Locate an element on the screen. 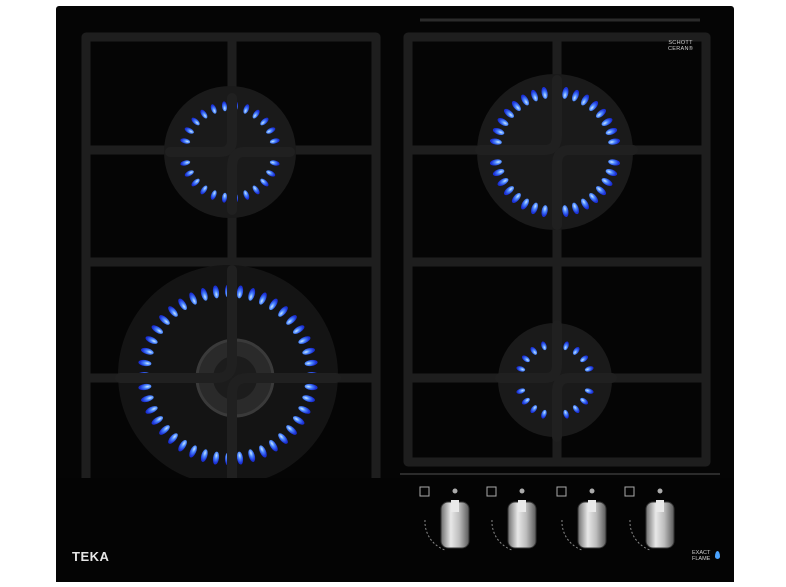 The width and height of the screenshot is (786, 587). flame-icon is located at coordinates (717, 555).